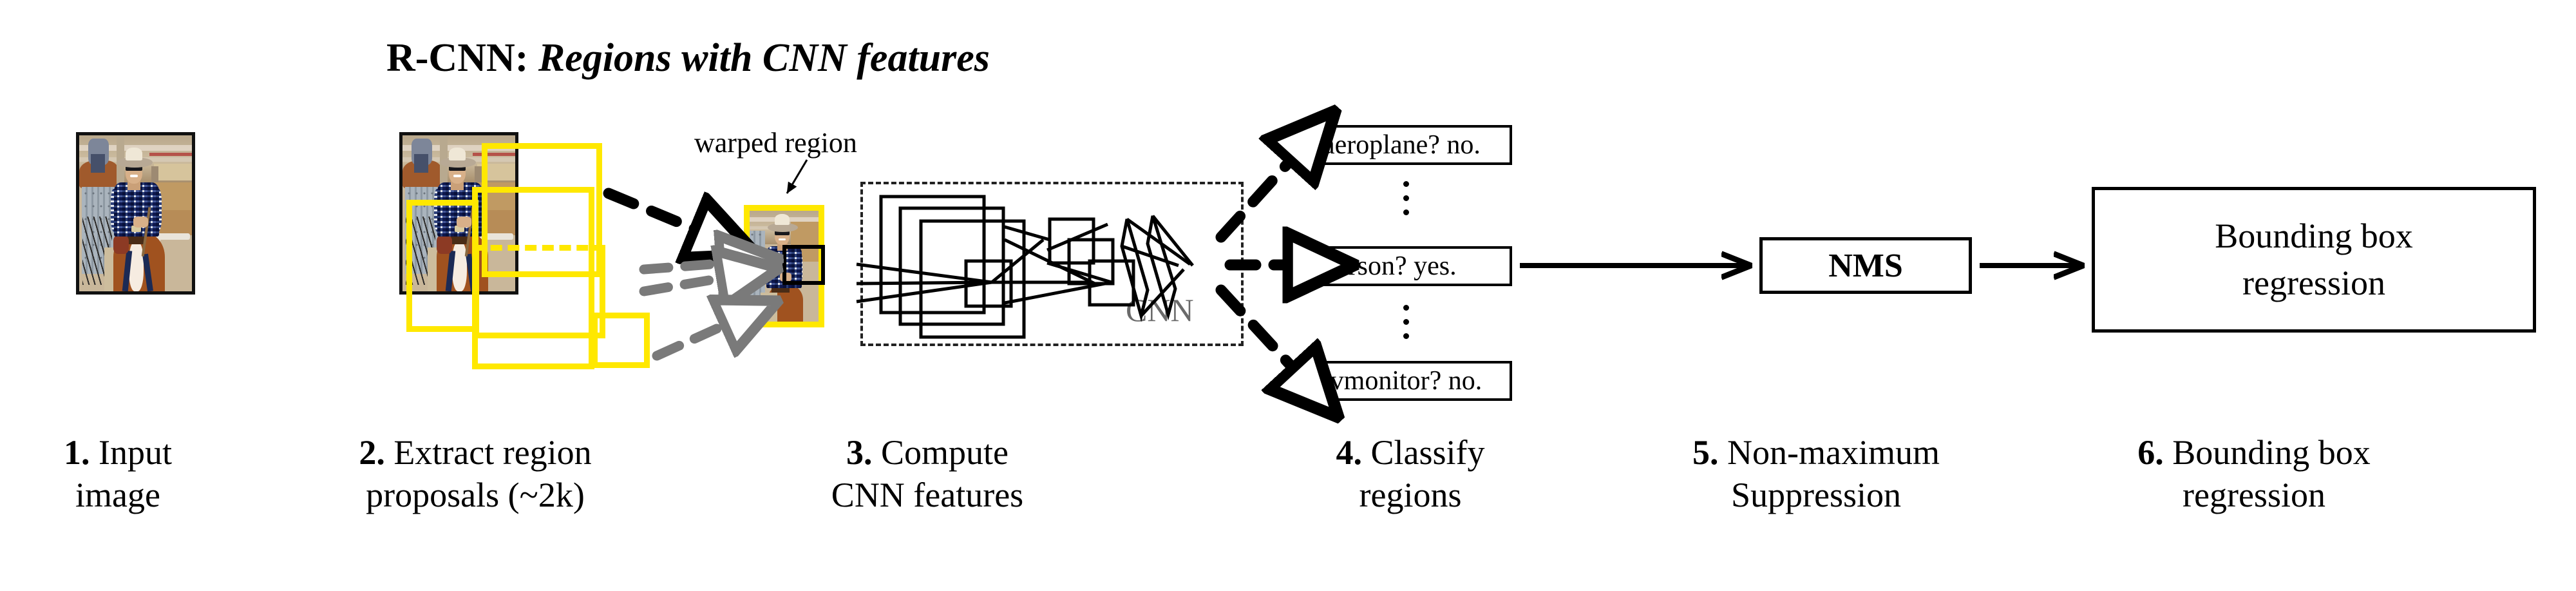  What do you see at coordinates (2254, 494) in the screenshot?
I see `step-text-line2: regression` at bounding box center [2254, 494].